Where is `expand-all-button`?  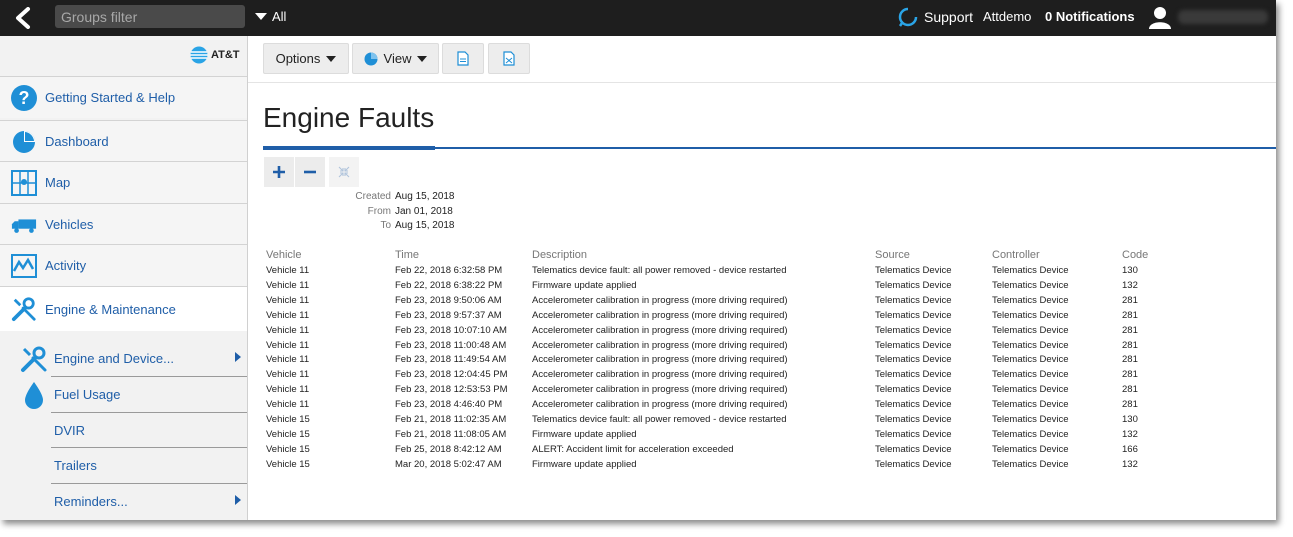 expand-all-button is located at coordinates (279, 172).